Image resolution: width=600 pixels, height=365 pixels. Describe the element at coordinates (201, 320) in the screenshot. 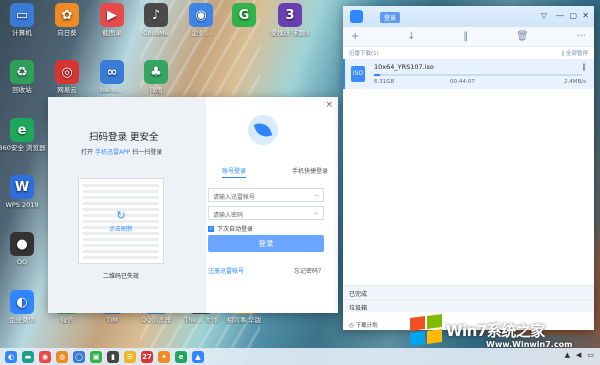

I see `desktop-icon-label: The... 大师` at that location.